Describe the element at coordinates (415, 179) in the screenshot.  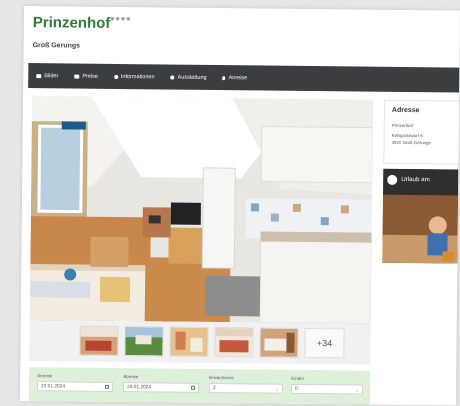
I see `video-title: Urlaub am` at that location.